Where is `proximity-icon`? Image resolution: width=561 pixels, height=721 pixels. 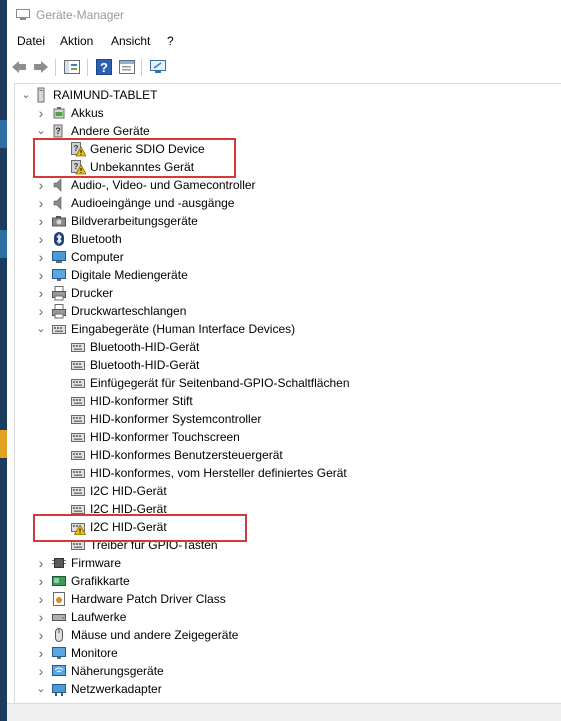 proximity-icon is located at coordinates (59, 670).